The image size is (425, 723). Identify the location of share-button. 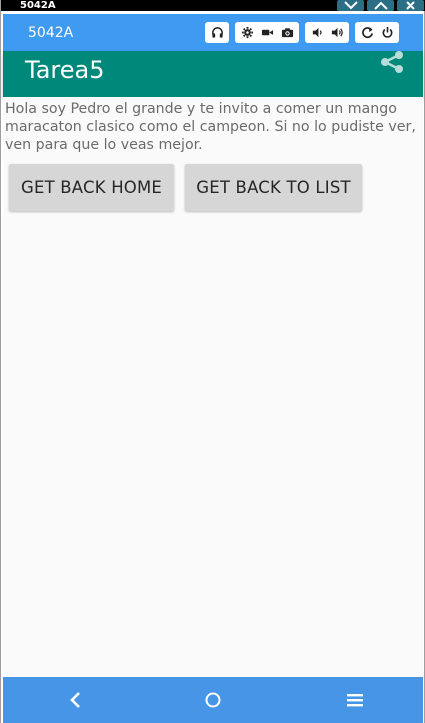
(392, 64).